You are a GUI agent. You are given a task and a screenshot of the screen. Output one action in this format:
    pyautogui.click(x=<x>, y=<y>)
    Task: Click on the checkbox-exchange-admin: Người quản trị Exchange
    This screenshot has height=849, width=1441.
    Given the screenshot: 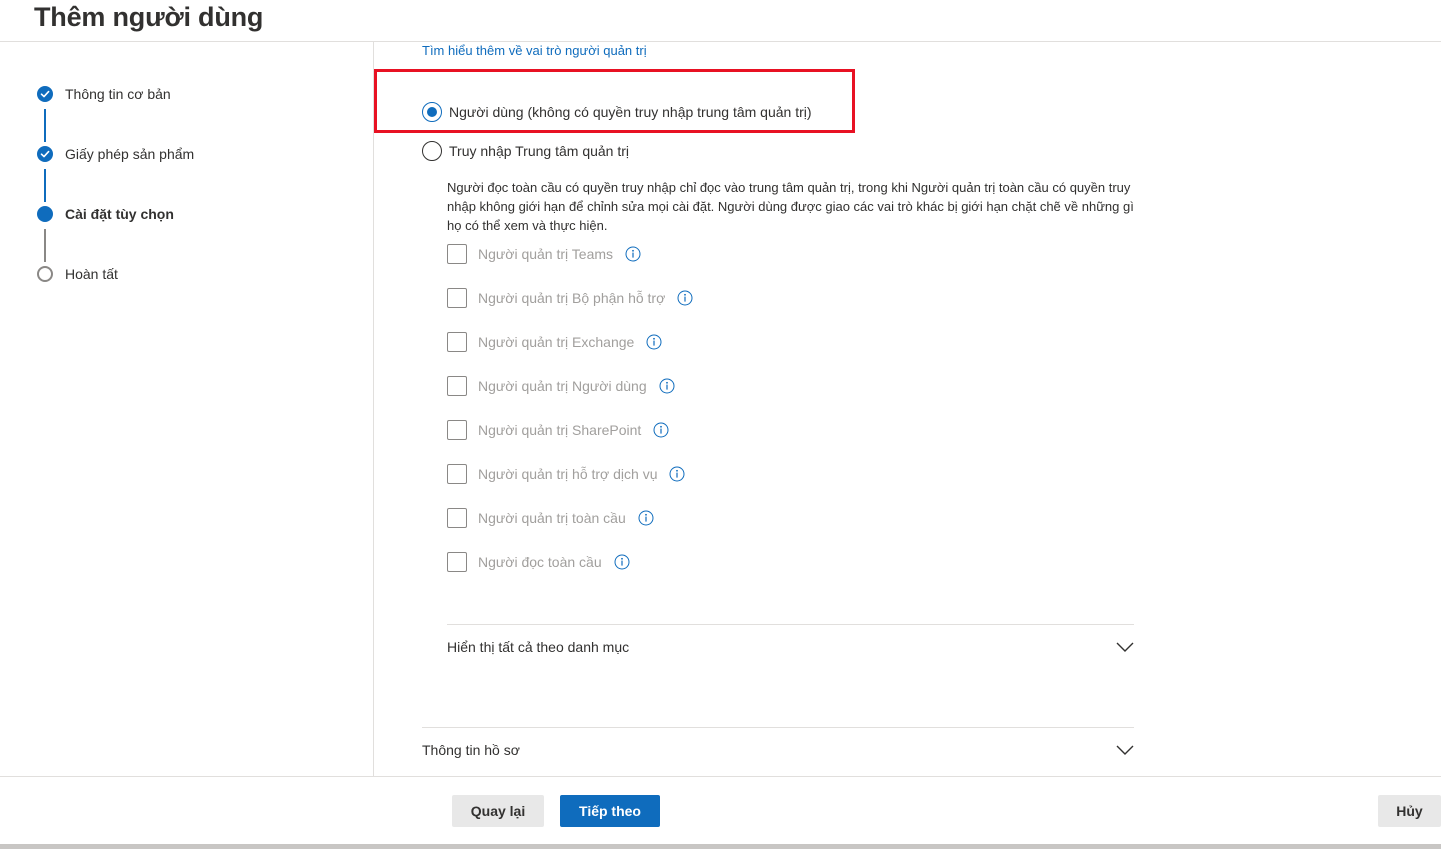 What is the action you would take?
    pyautogui.click(x=554, y=342)
    